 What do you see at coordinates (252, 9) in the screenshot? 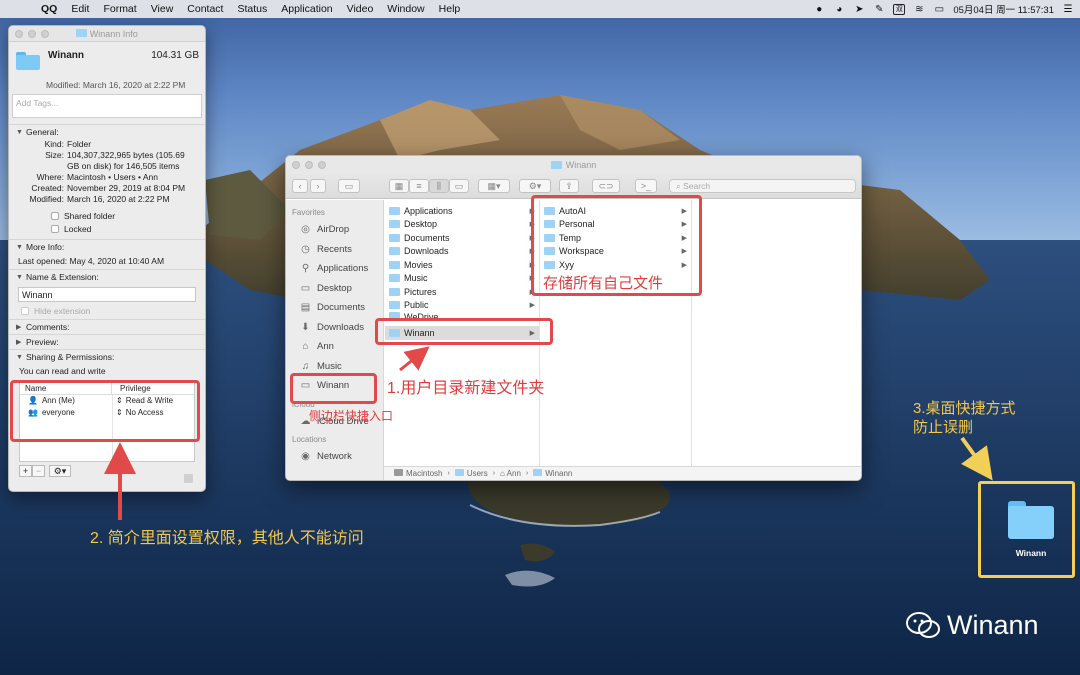
I see `menu-status: Status` at bounding box center [252, 9].